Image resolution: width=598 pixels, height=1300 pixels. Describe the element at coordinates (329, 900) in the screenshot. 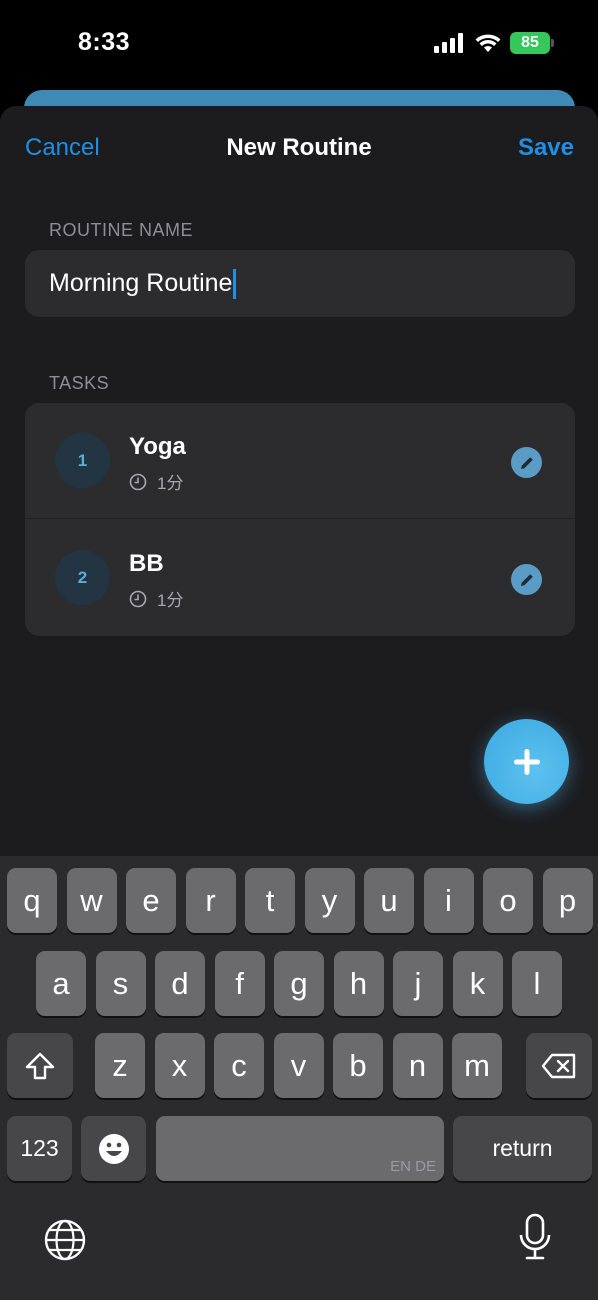

I see `key-y: y` at that location.